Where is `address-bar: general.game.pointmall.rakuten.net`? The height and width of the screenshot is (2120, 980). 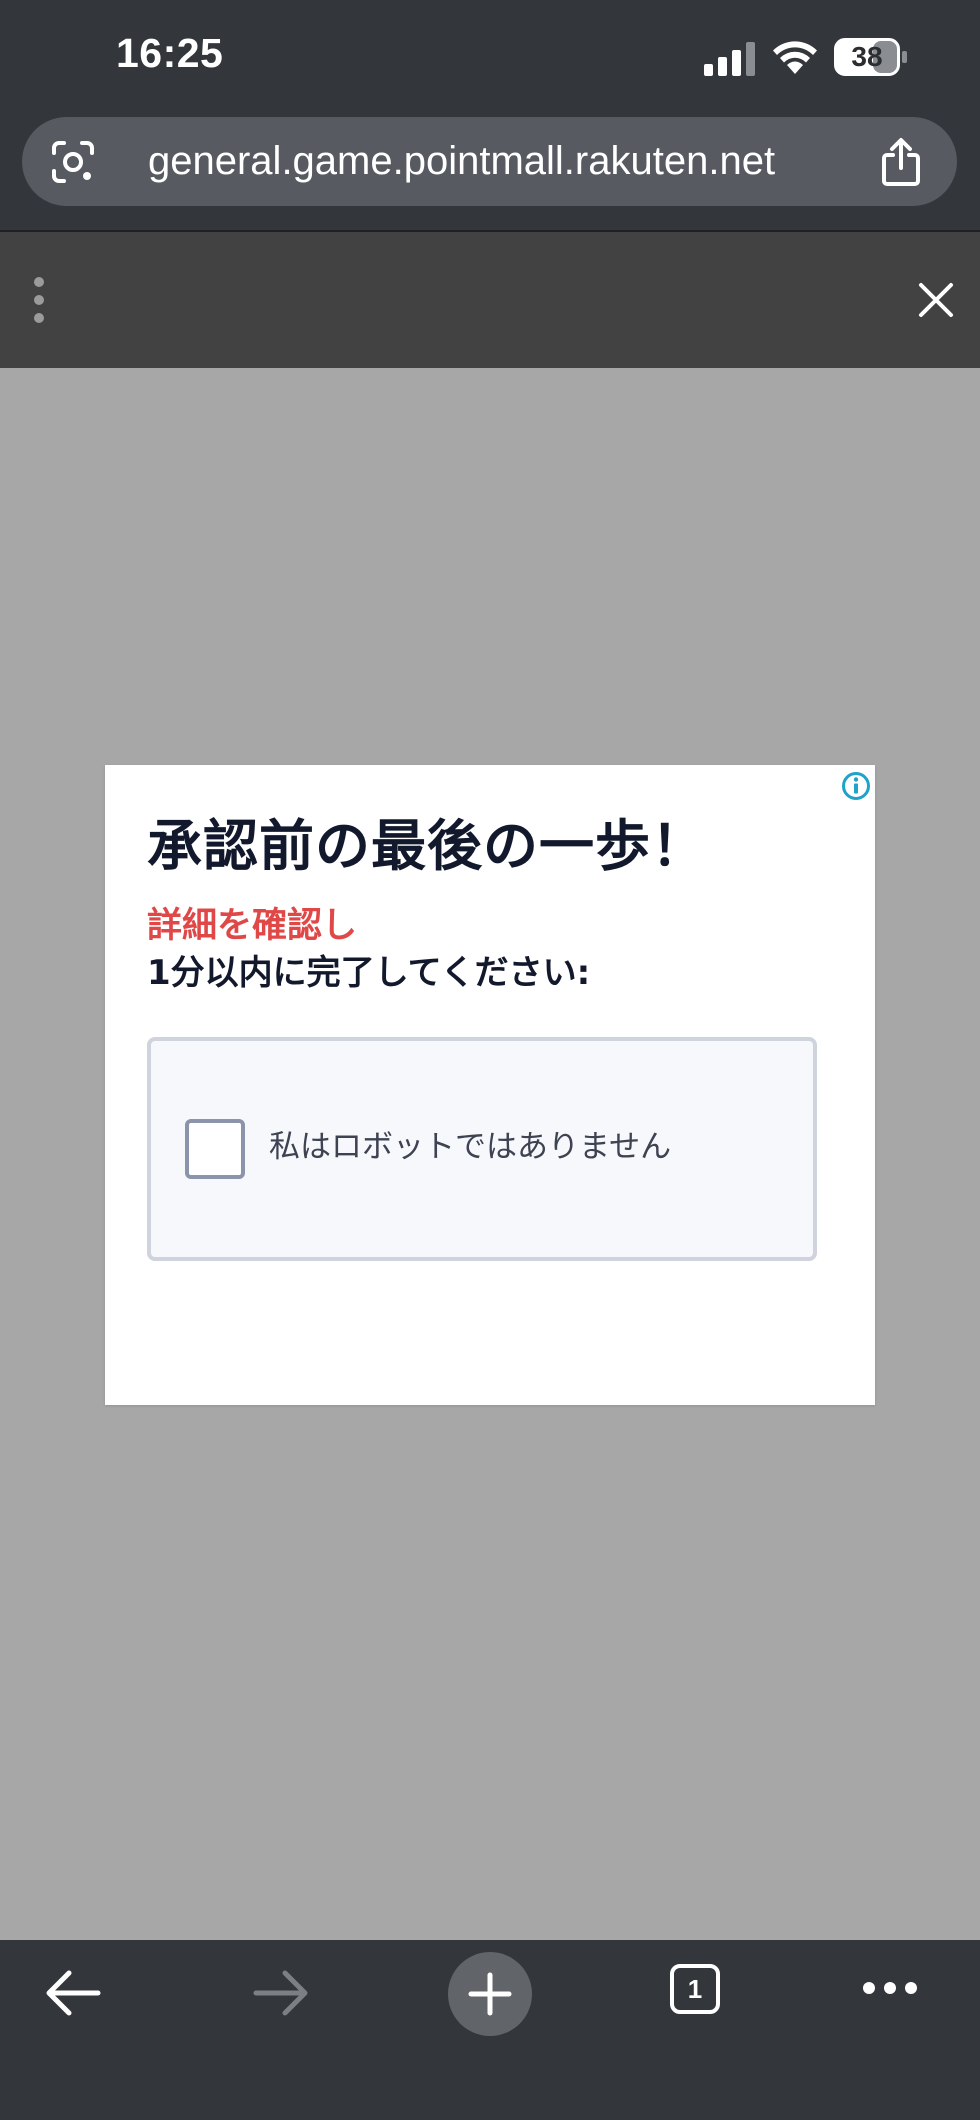 address-bar: general.game.pointmall.rakuten.net is located at coordinates (489, 161).